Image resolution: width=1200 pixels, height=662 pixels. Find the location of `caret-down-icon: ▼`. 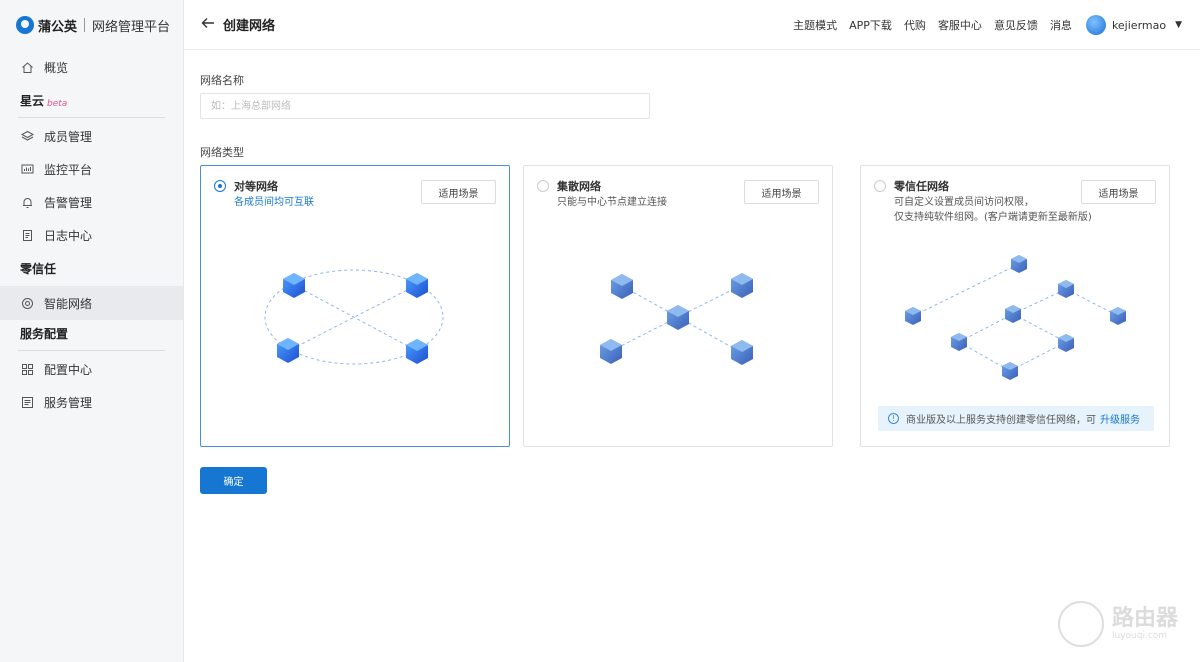

caret-down-icon: ▼ is located at coordinates (1178, 25).